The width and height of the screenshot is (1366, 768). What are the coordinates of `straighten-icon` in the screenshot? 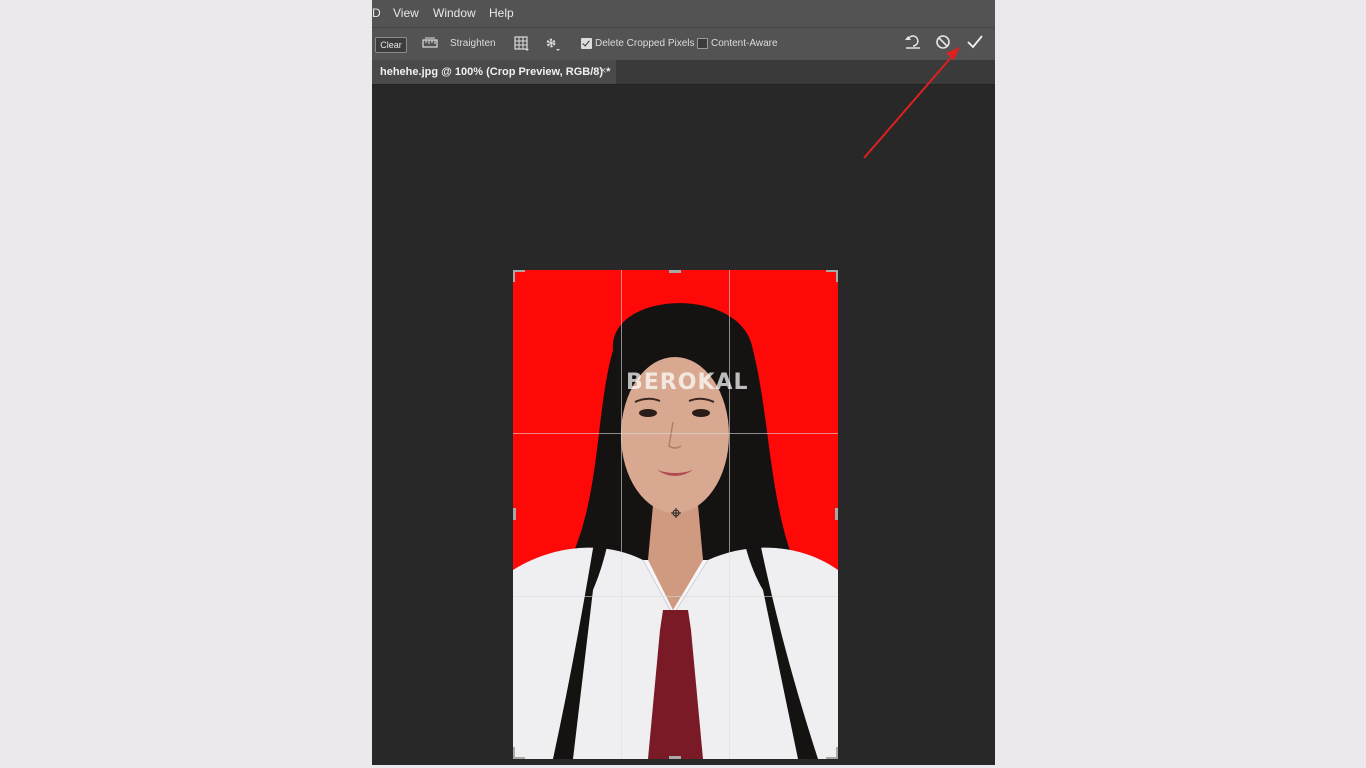 It's located at (430, 44).